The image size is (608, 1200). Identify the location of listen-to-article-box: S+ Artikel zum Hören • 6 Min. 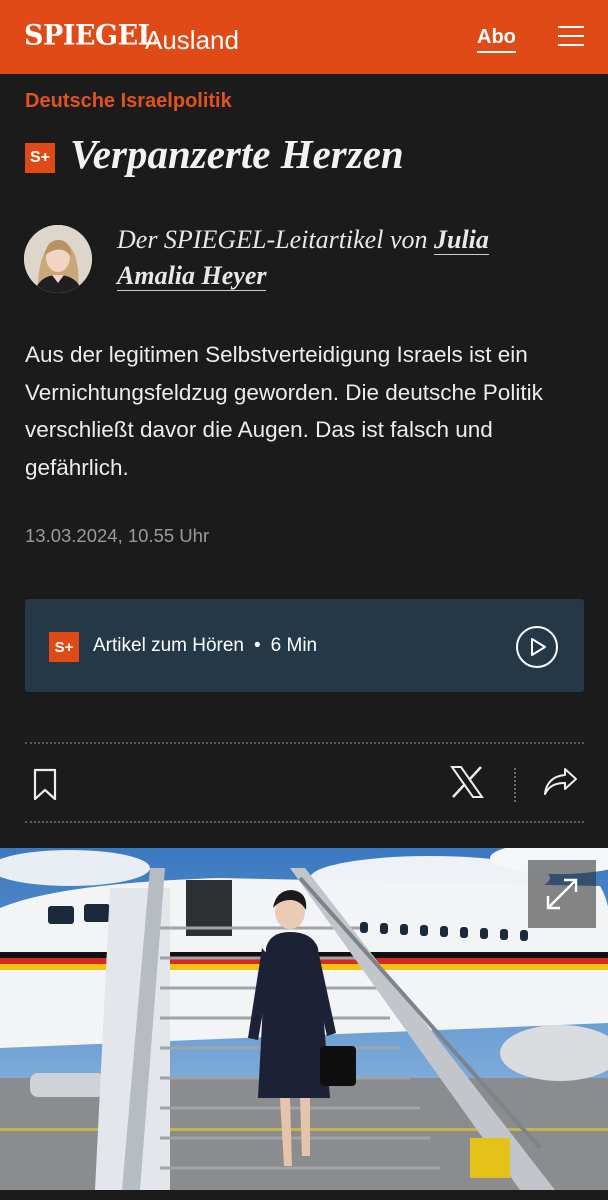
(304, 645).